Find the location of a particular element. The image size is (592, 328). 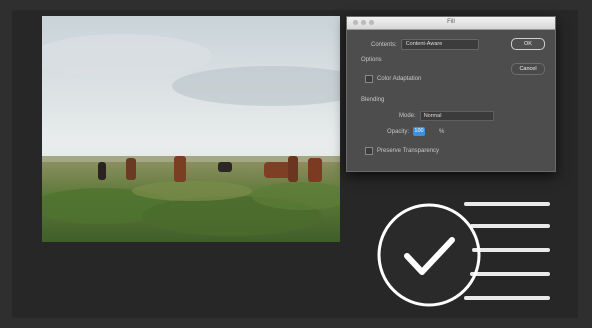

preserve-transparency-label: Preserve Transparency is located at coordinates (408, 151).